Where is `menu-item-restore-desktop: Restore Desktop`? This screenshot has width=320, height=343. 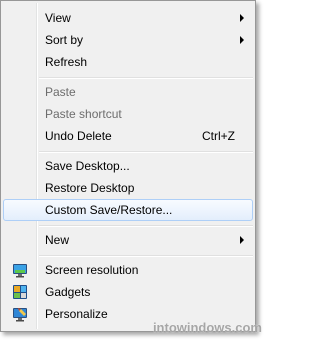
menu-item-restore-desktop: Restore Desktop is located at coordinates (128, 188).